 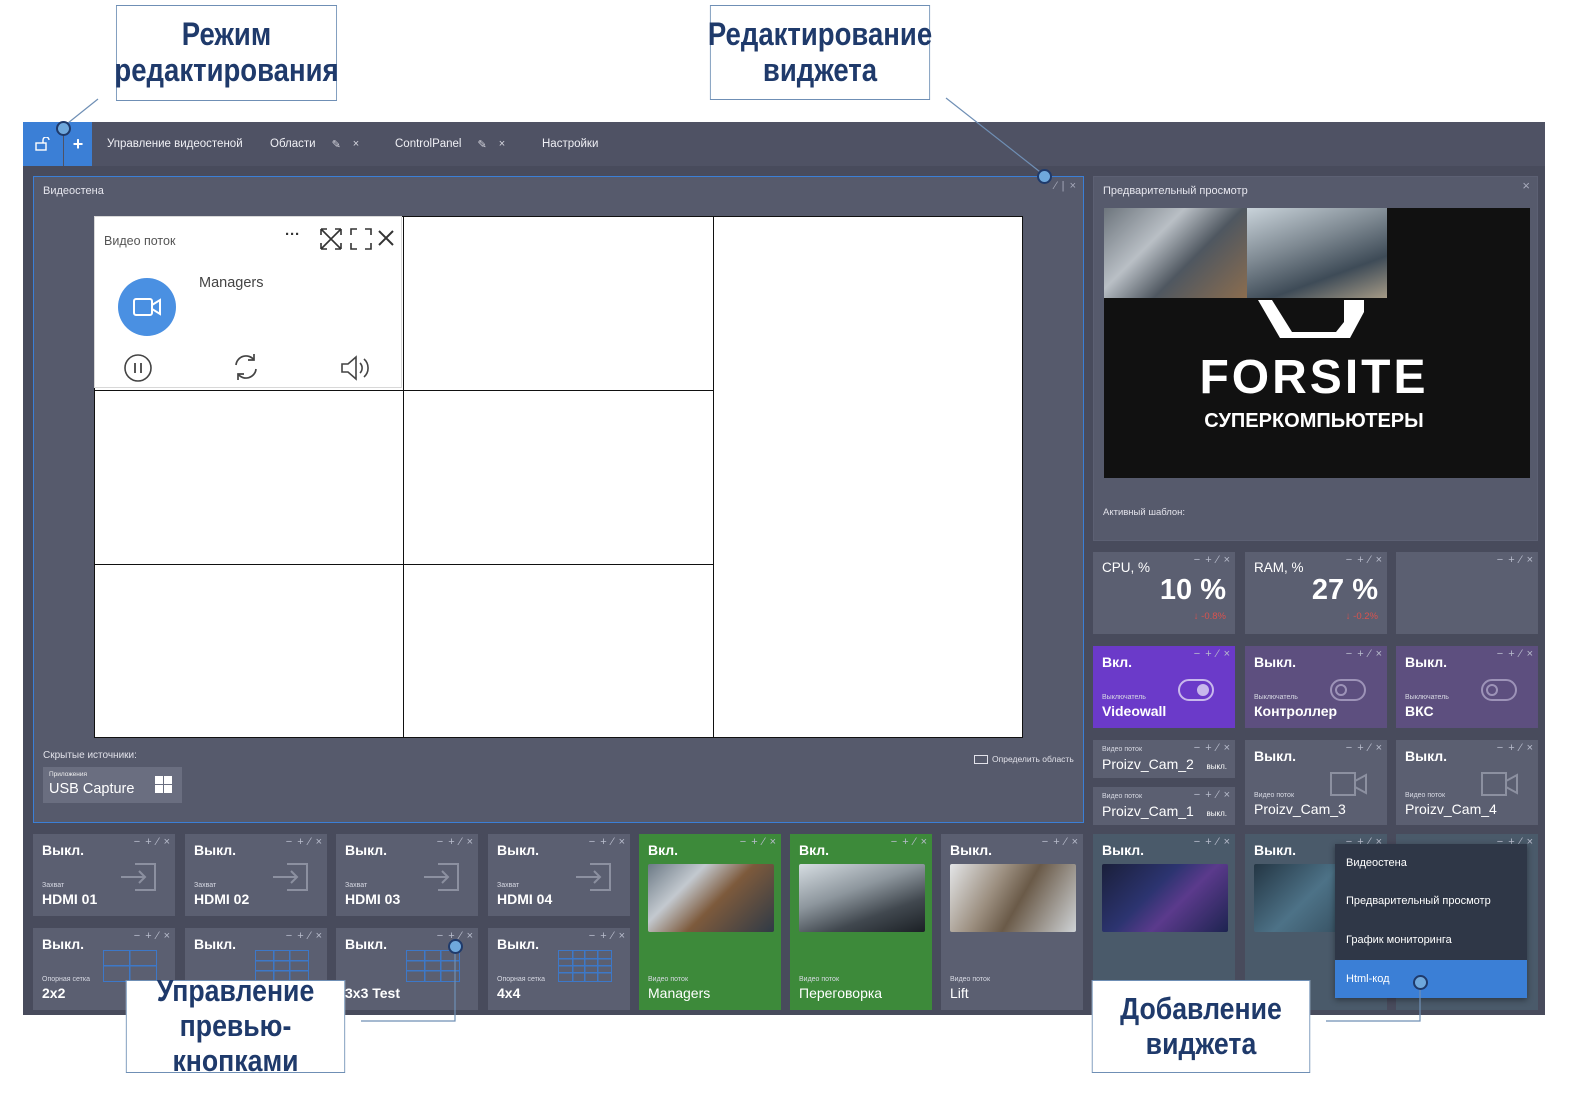 What do you see at coordinates (1201, 1026) in the screenshot?
I see `callout-add-widget: Добавление виджета` at bounding box center [1201, 1026].